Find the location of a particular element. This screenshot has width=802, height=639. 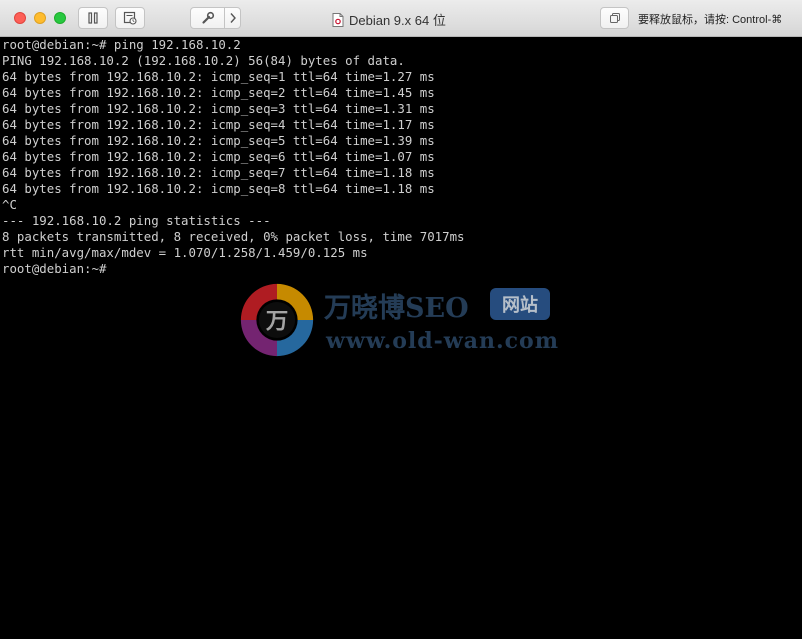

pause-button is located at coordinates (93, 18).